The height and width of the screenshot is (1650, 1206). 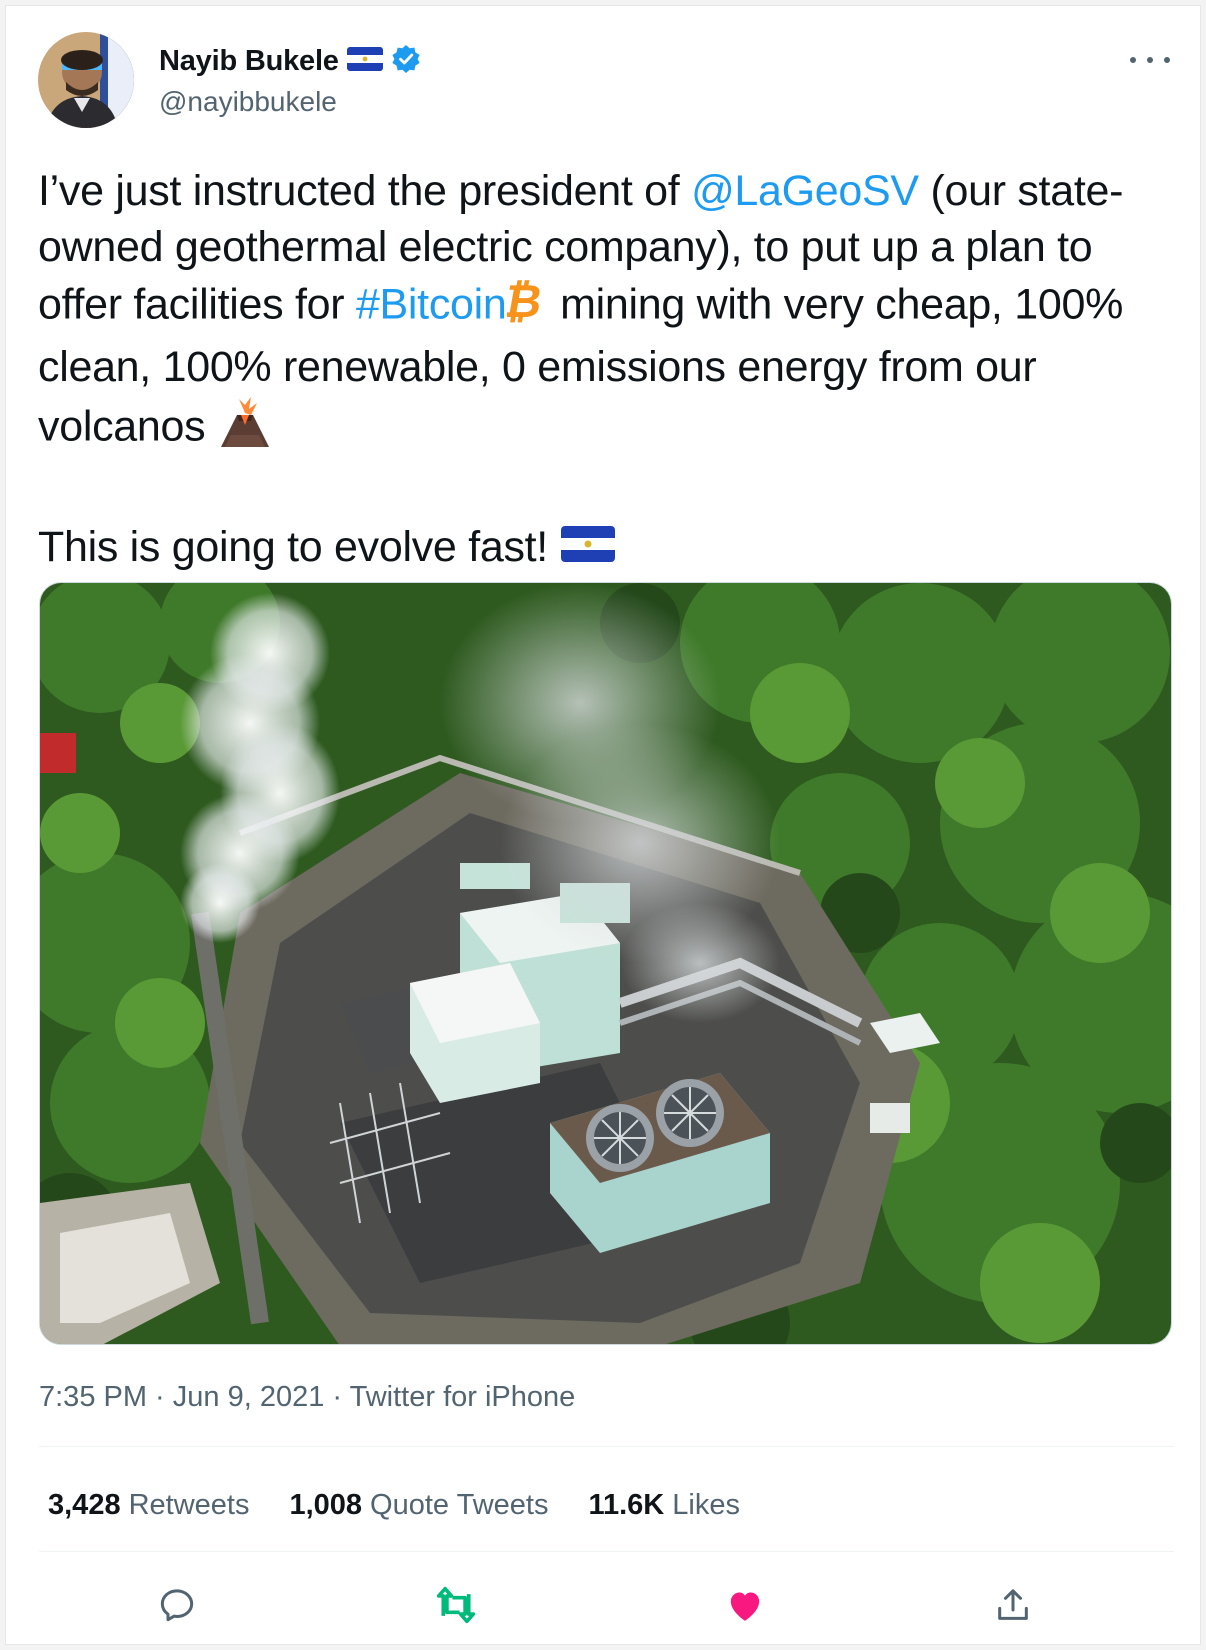 What do you see at coordinates (84, 1505) in the screenshot?
I see `retweets-count: 3,428` at bounding box center [84, 1505].